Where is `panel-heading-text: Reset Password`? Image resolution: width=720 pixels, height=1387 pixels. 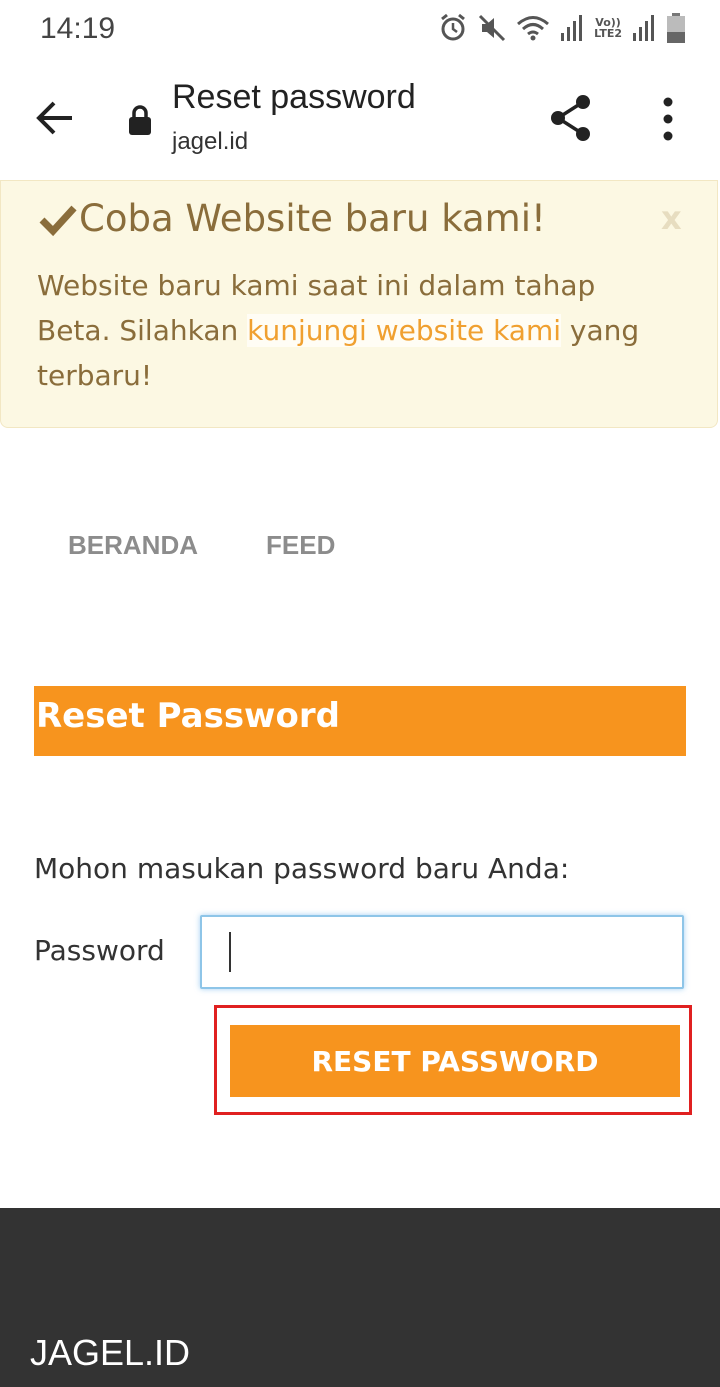
panel-heading-text: Reset Password is located at coordinates (188, 716).